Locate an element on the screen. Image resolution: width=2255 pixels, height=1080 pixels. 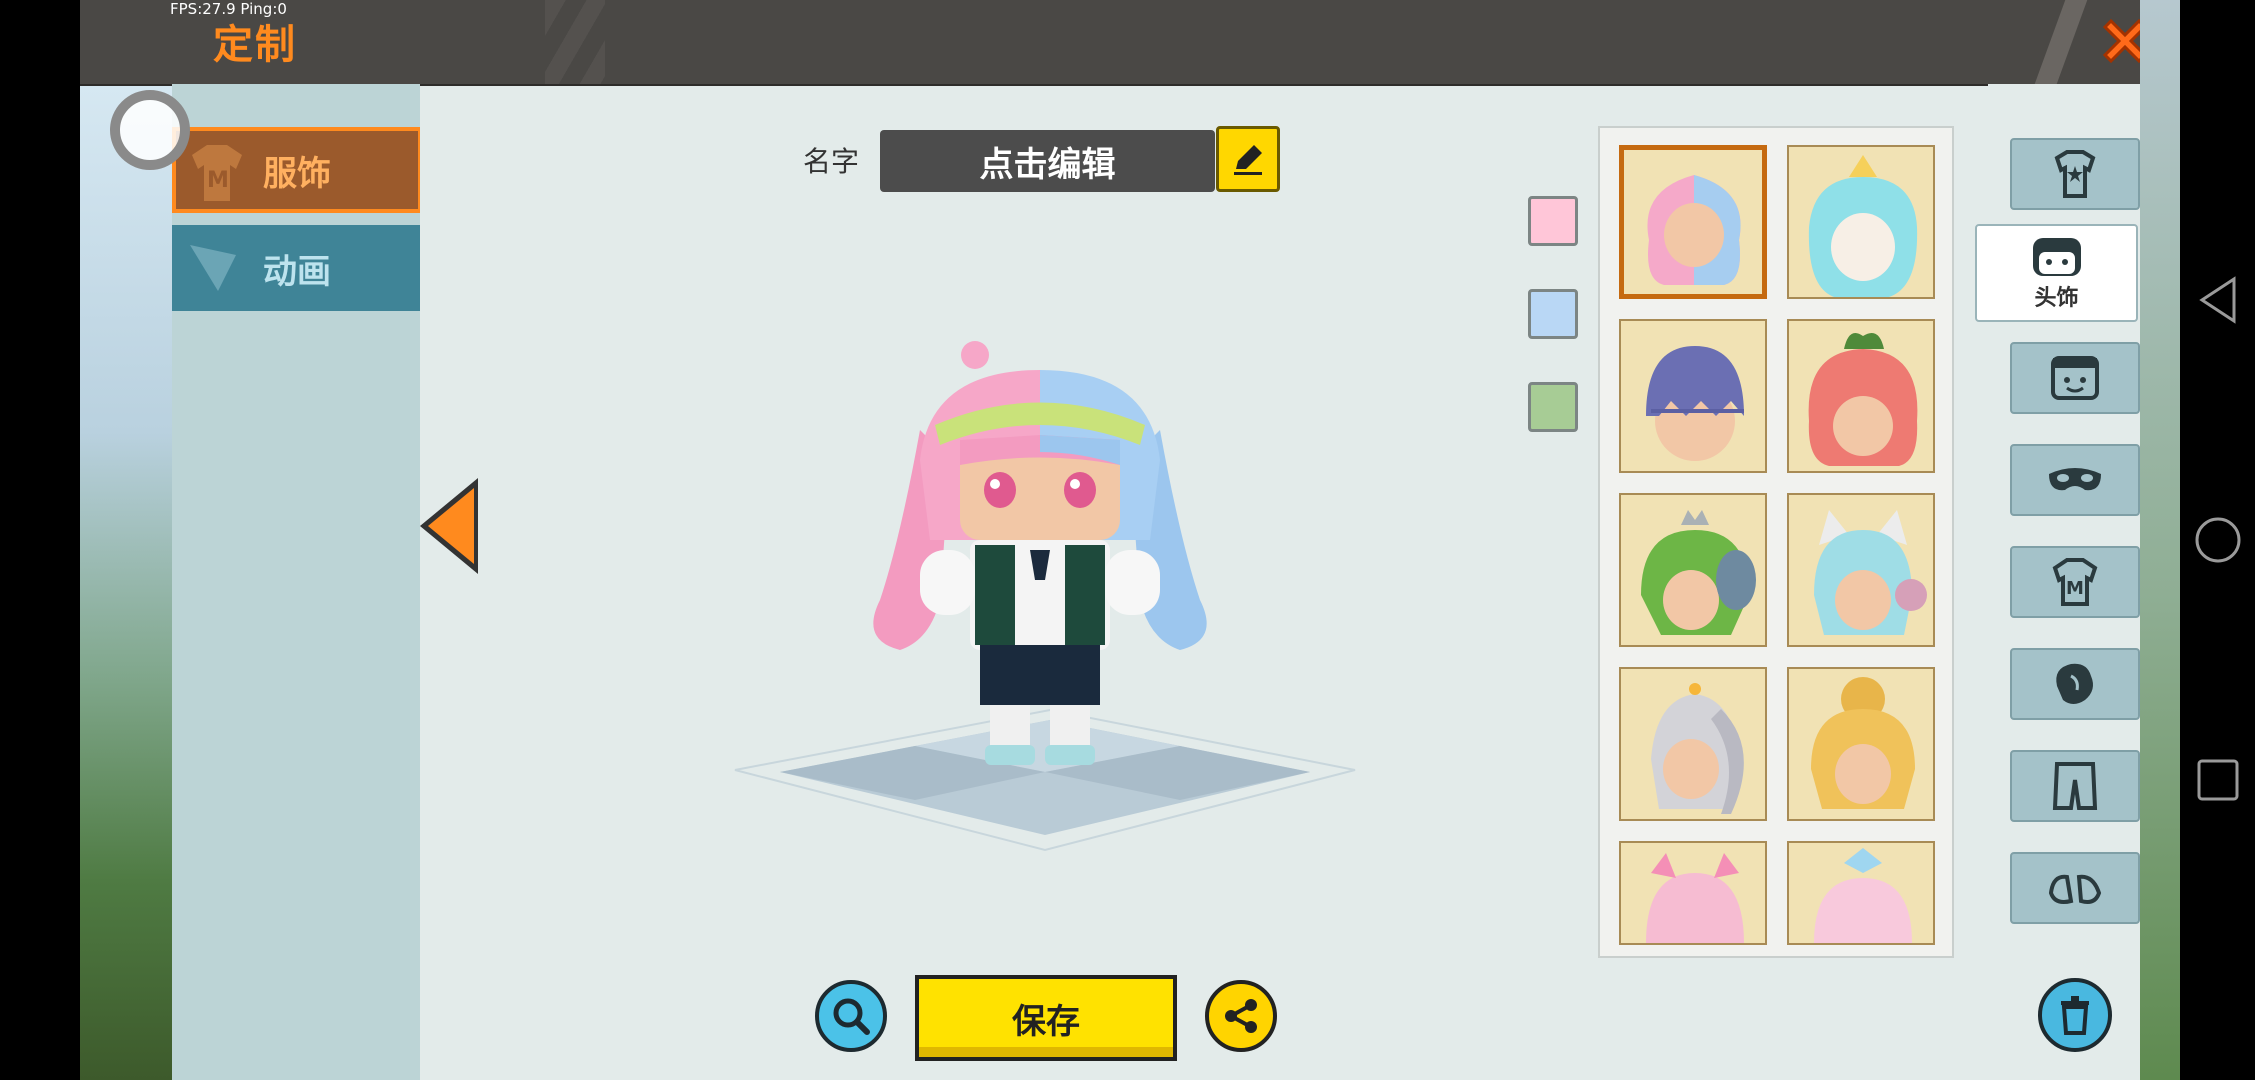
face-icon is located at coordinates (2075, 378).